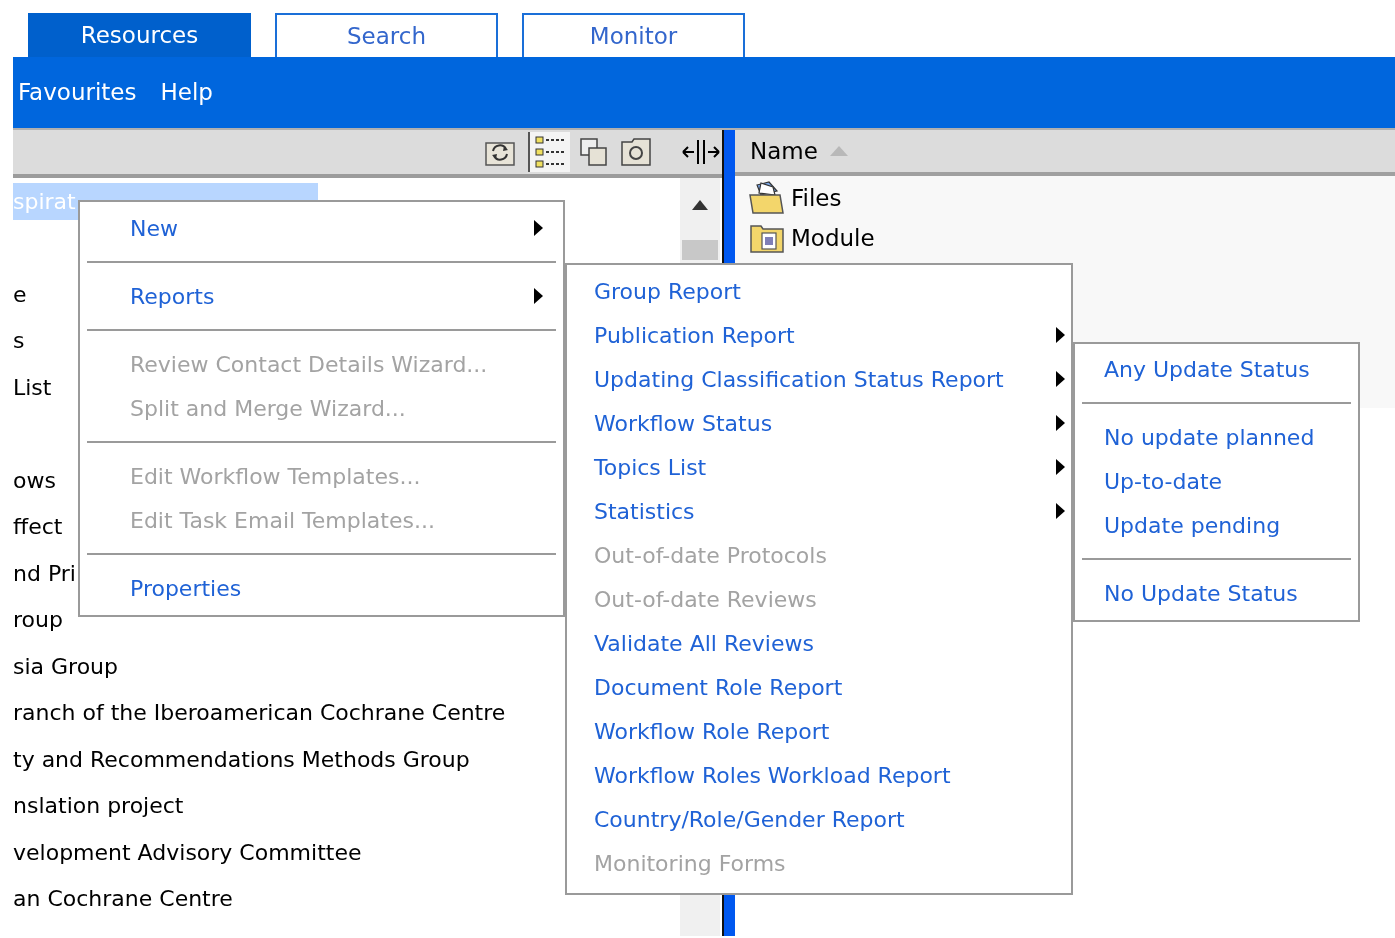  Describe the element at coordinates (321, 588) in the screenshot. I see `menu-item: Properties` at that location.